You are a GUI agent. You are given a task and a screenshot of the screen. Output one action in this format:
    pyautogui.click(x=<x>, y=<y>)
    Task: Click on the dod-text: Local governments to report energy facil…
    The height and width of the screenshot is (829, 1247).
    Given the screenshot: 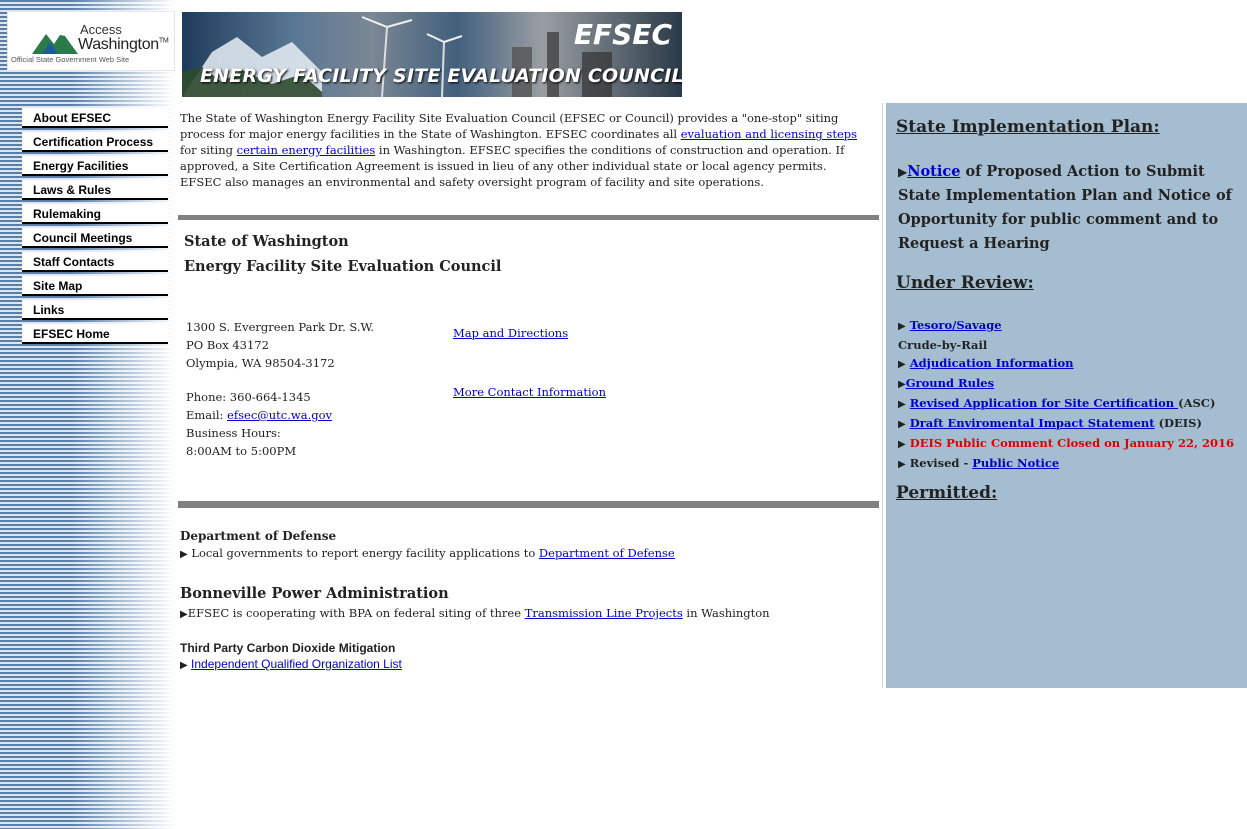 What is the action you would take?
    pyautogui.click(x=365, y=553)
    